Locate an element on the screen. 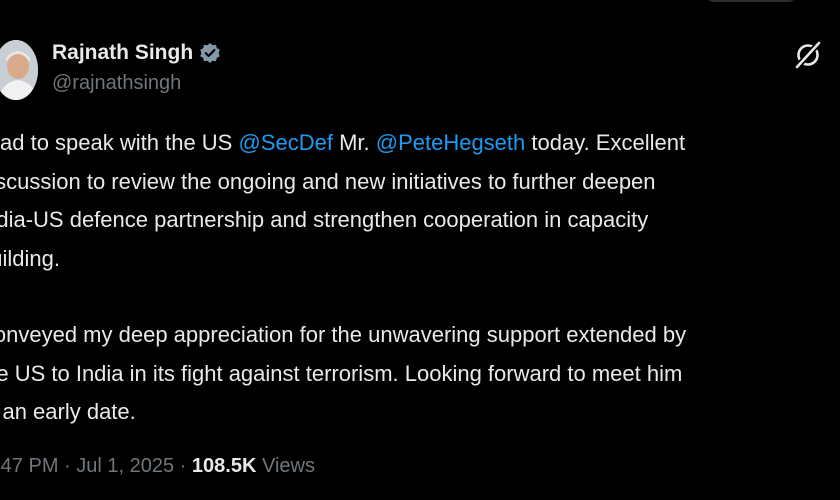 Image resolution: width=840 pixels, height=500 pixels. tweet-meta: 5:47 PM · Jul 1, 2025 · 108.5K Views is located at coordinates (157, 466).